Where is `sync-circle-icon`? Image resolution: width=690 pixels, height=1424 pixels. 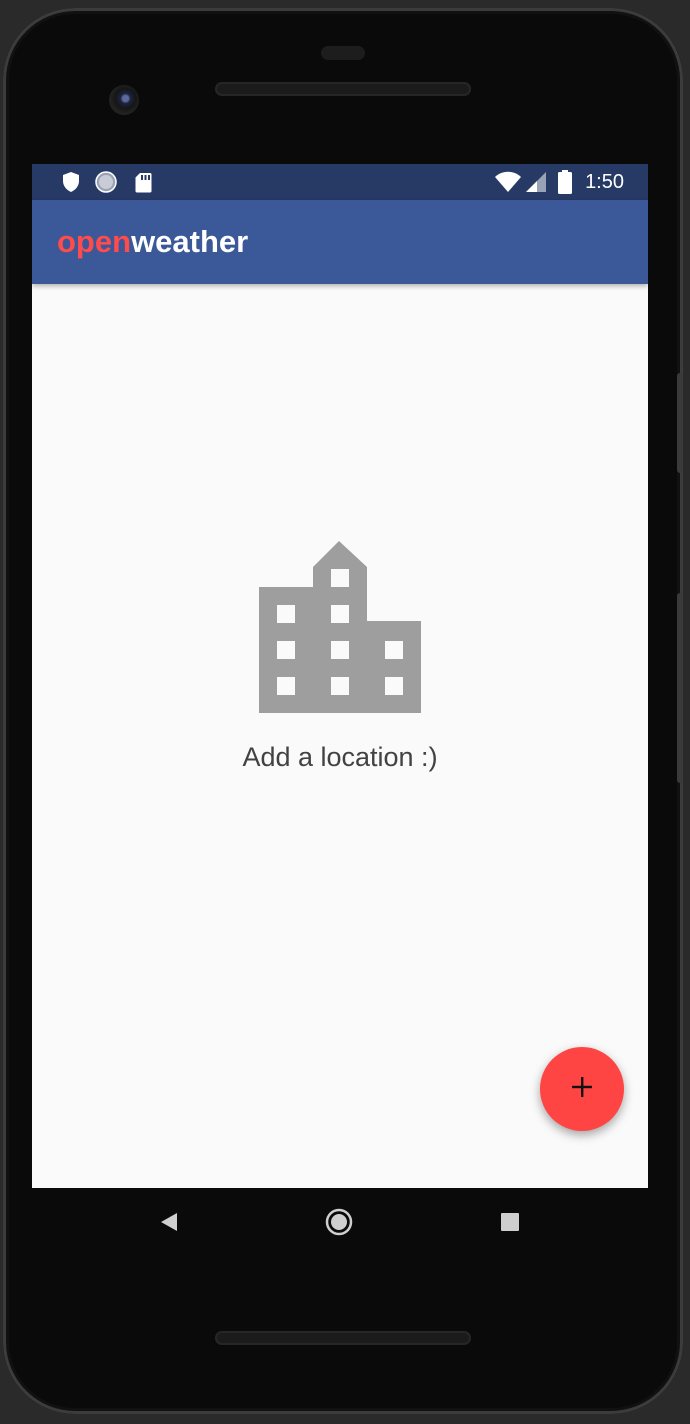
sync-circle-icon is located at coordinates (106, 182).